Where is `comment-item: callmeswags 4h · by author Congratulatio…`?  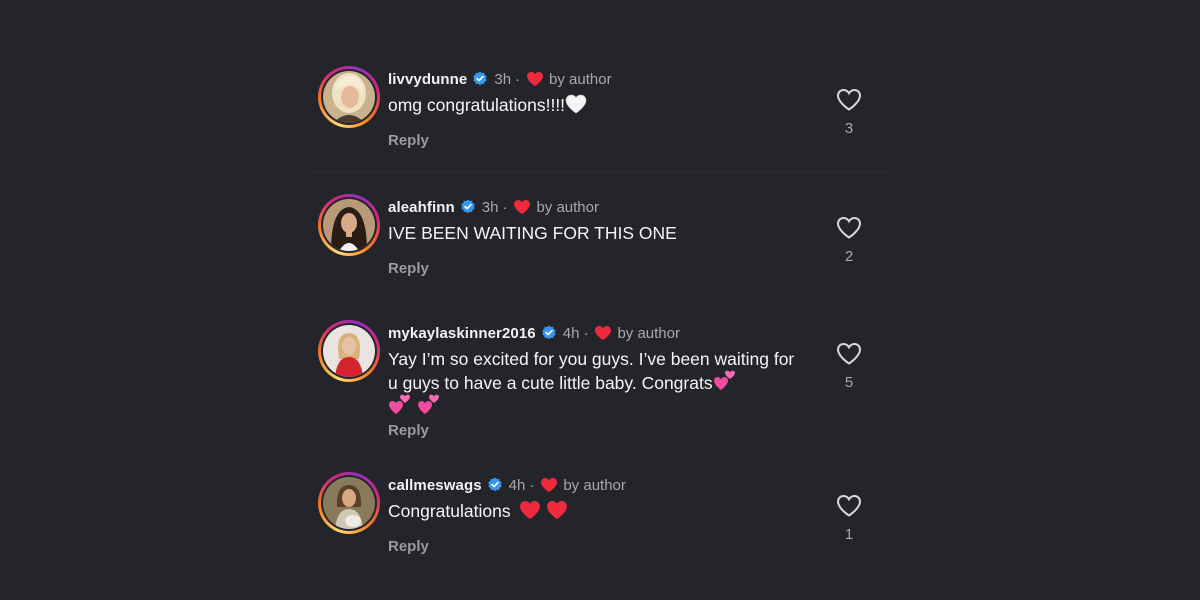
comment-item: callmeswags 4h · by author Congratulatio… is located at coordinates (598, 517).